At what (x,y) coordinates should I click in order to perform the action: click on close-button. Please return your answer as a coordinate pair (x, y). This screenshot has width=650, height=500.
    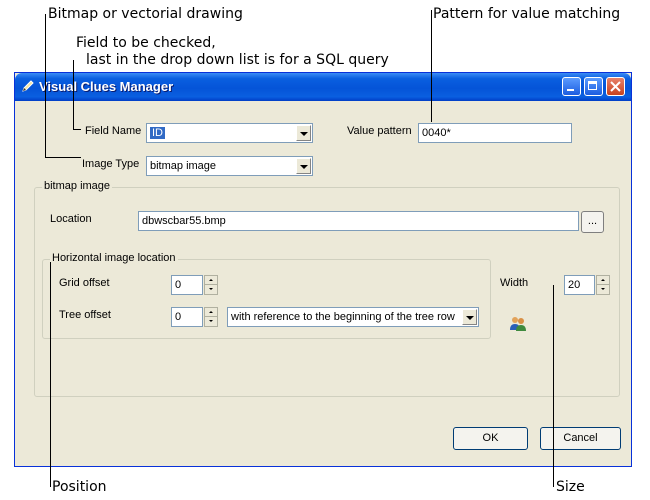
    Looking at the image, I should click on (615, 86).